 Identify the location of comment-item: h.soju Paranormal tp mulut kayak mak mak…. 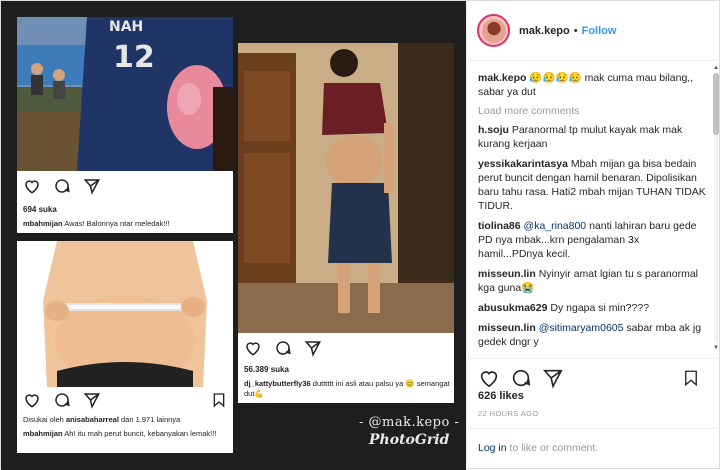
(592, 137).